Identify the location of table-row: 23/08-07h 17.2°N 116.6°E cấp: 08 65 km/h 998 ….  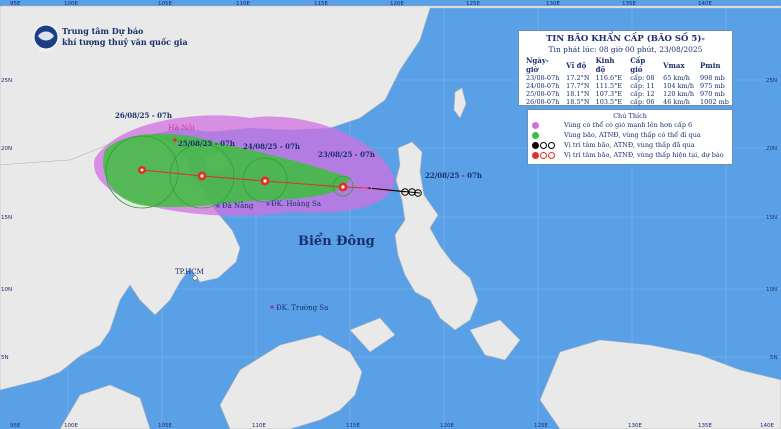
(625, 78).